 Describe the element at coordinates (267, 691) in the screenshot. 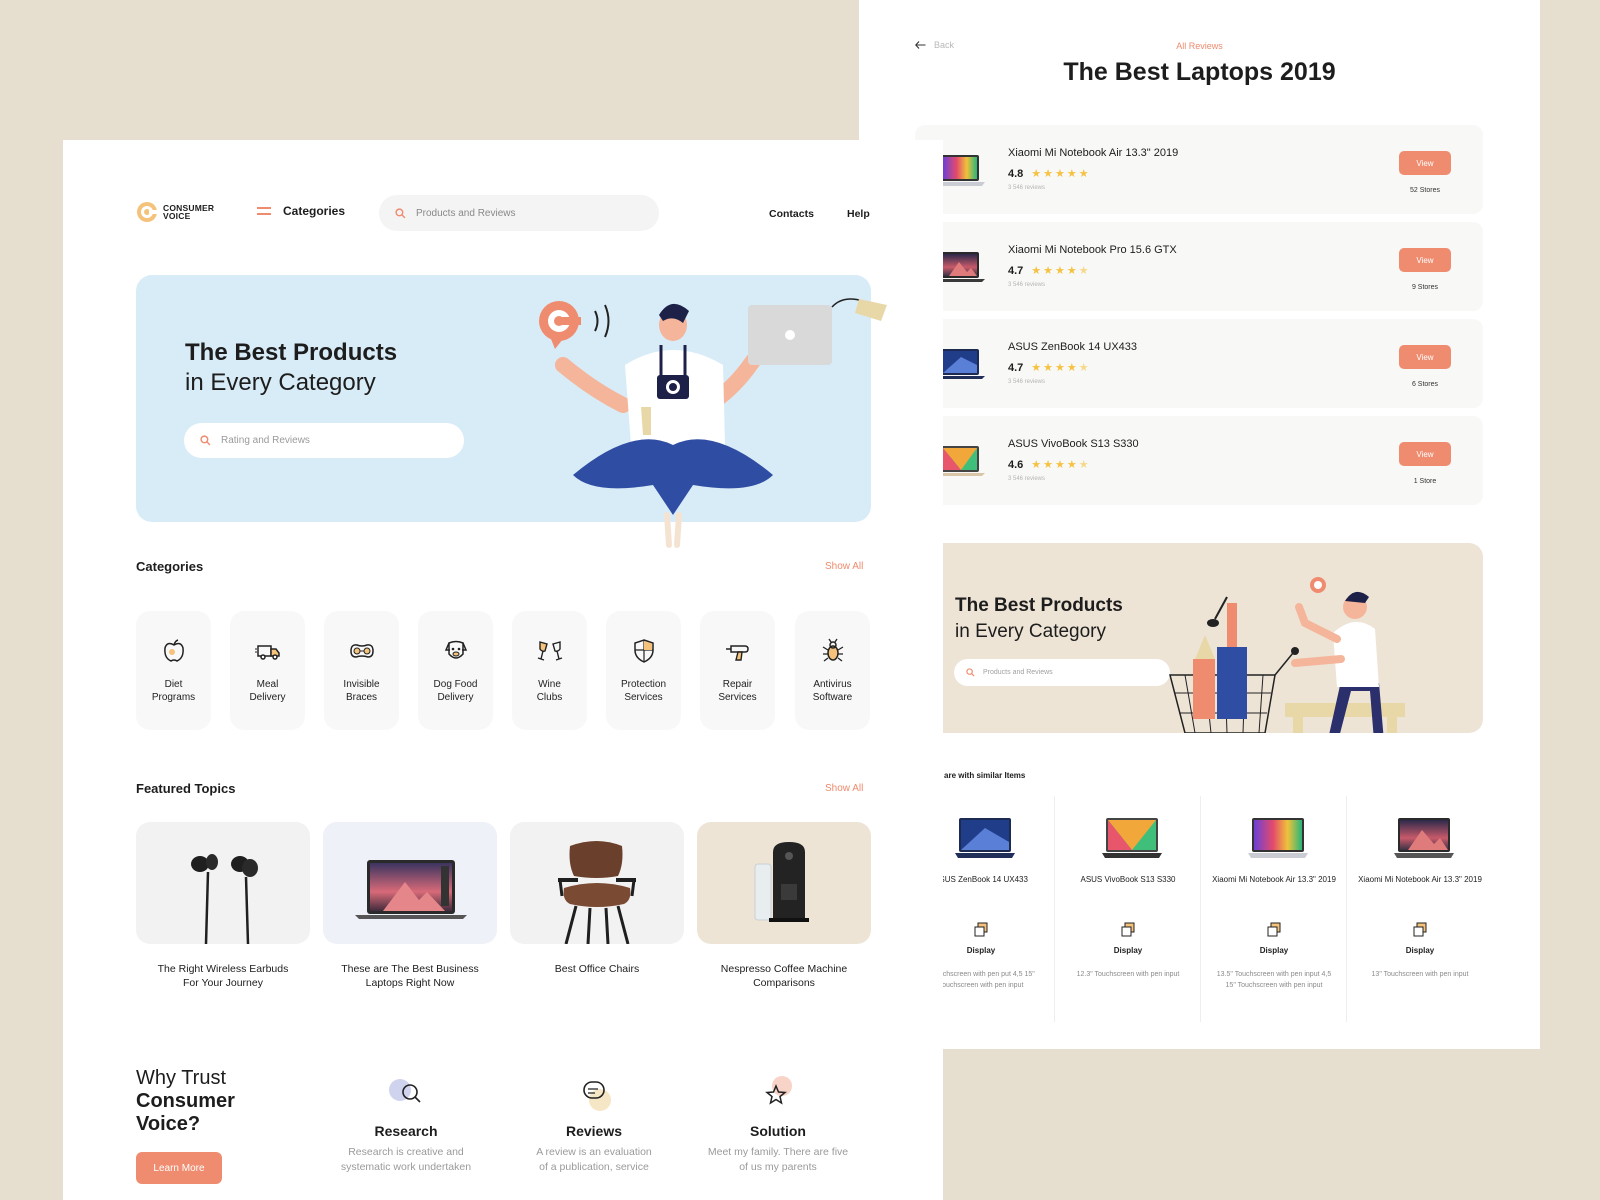

I see `category-label: Meal Delivery` at that location.